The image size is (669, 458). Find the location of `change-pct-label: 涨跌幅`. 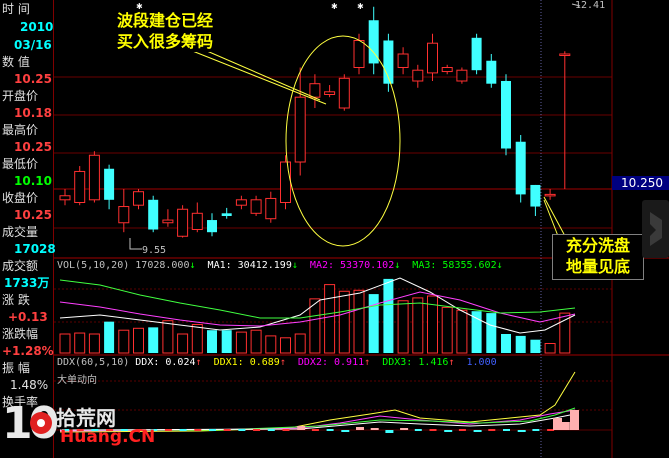

change-pct-label: 涨跌幅 is located at coordinates (20, 334).